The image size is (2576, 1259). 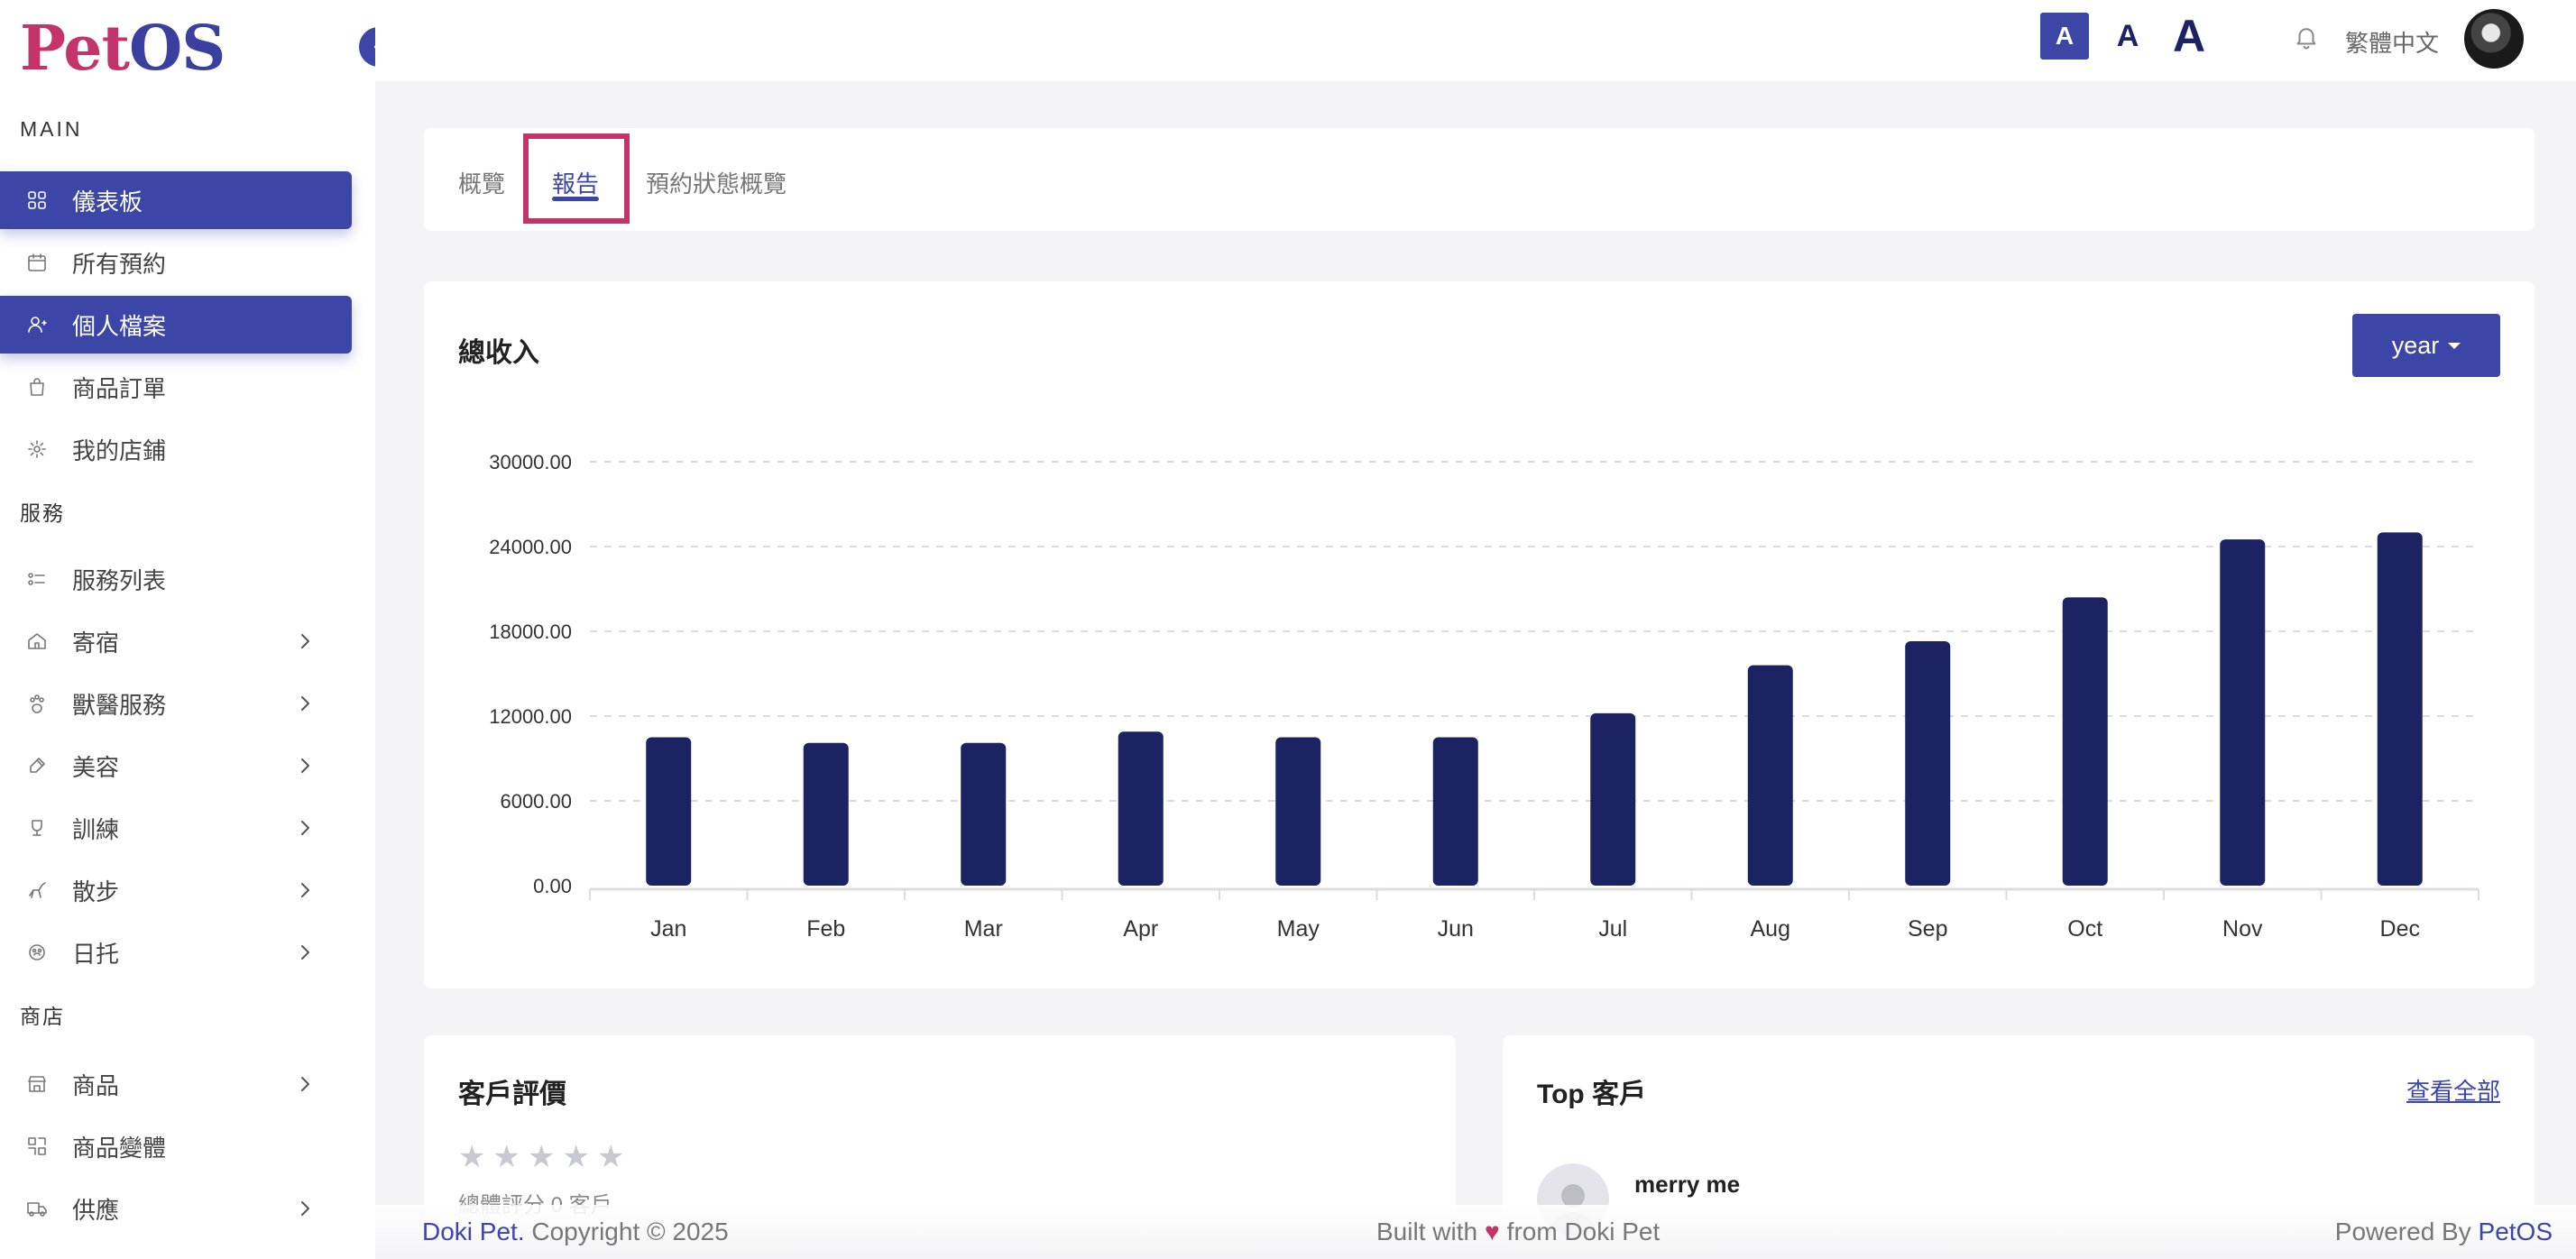 I want to click on sidebar-item-label: 寄宿, so click(x=96, y=643).